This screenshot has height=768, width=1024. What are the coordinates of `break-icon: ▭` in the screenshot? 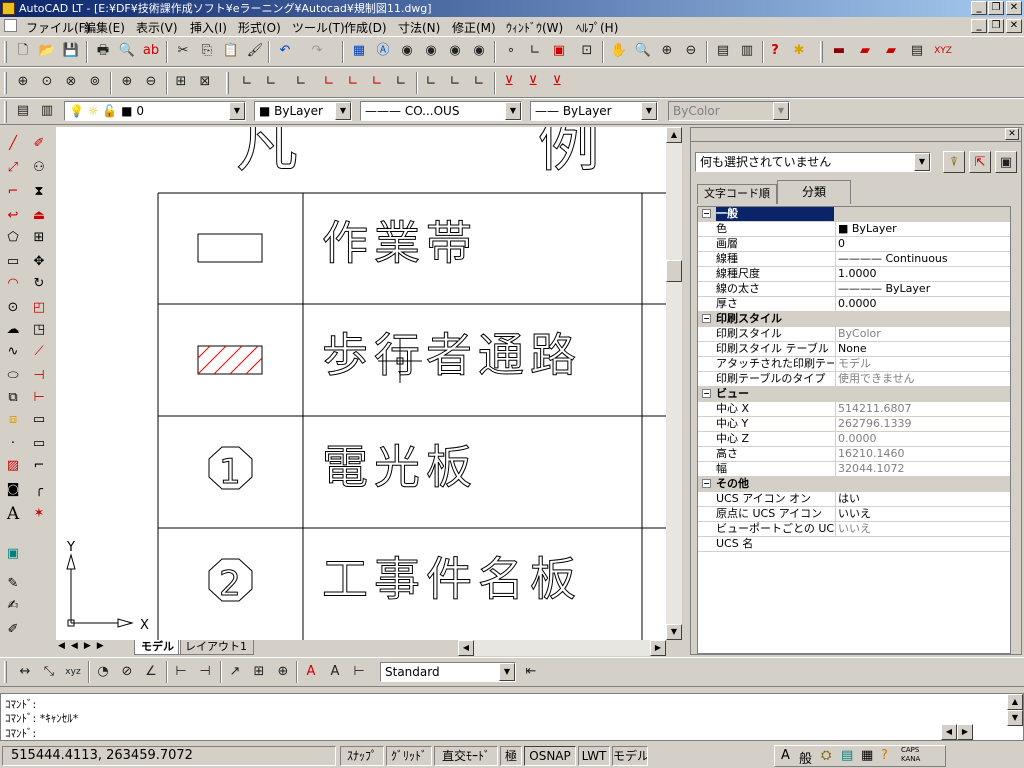 It's located at (39, 420).